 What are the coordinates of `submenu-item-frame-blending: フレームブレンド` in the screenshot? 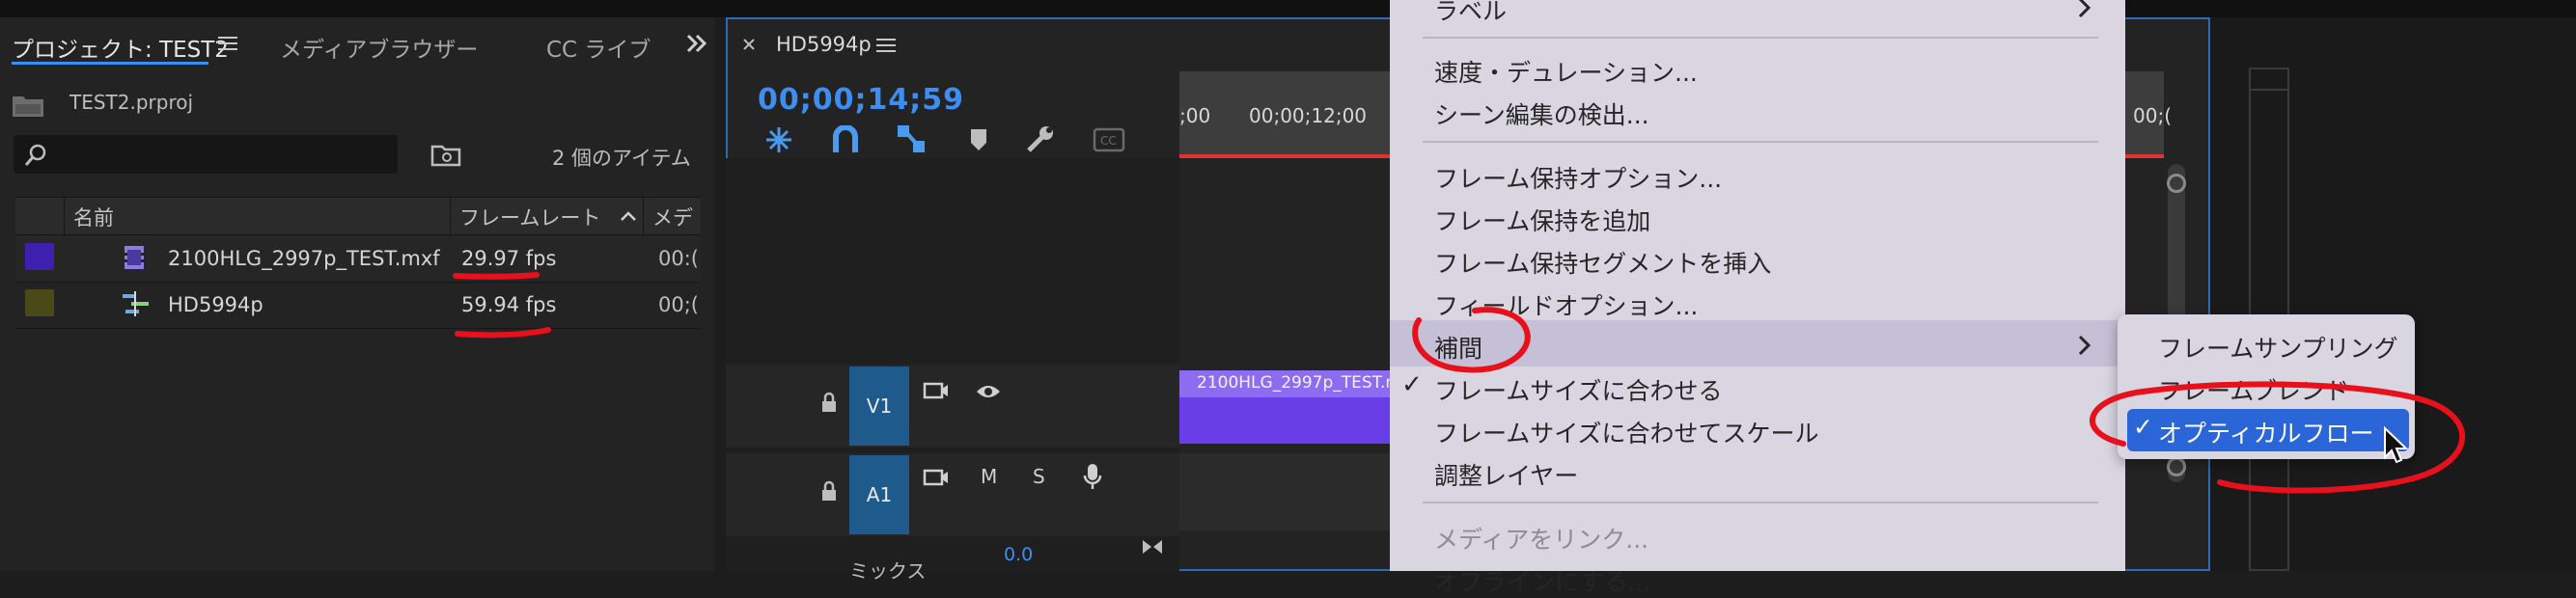 It's located at (2253, 389).